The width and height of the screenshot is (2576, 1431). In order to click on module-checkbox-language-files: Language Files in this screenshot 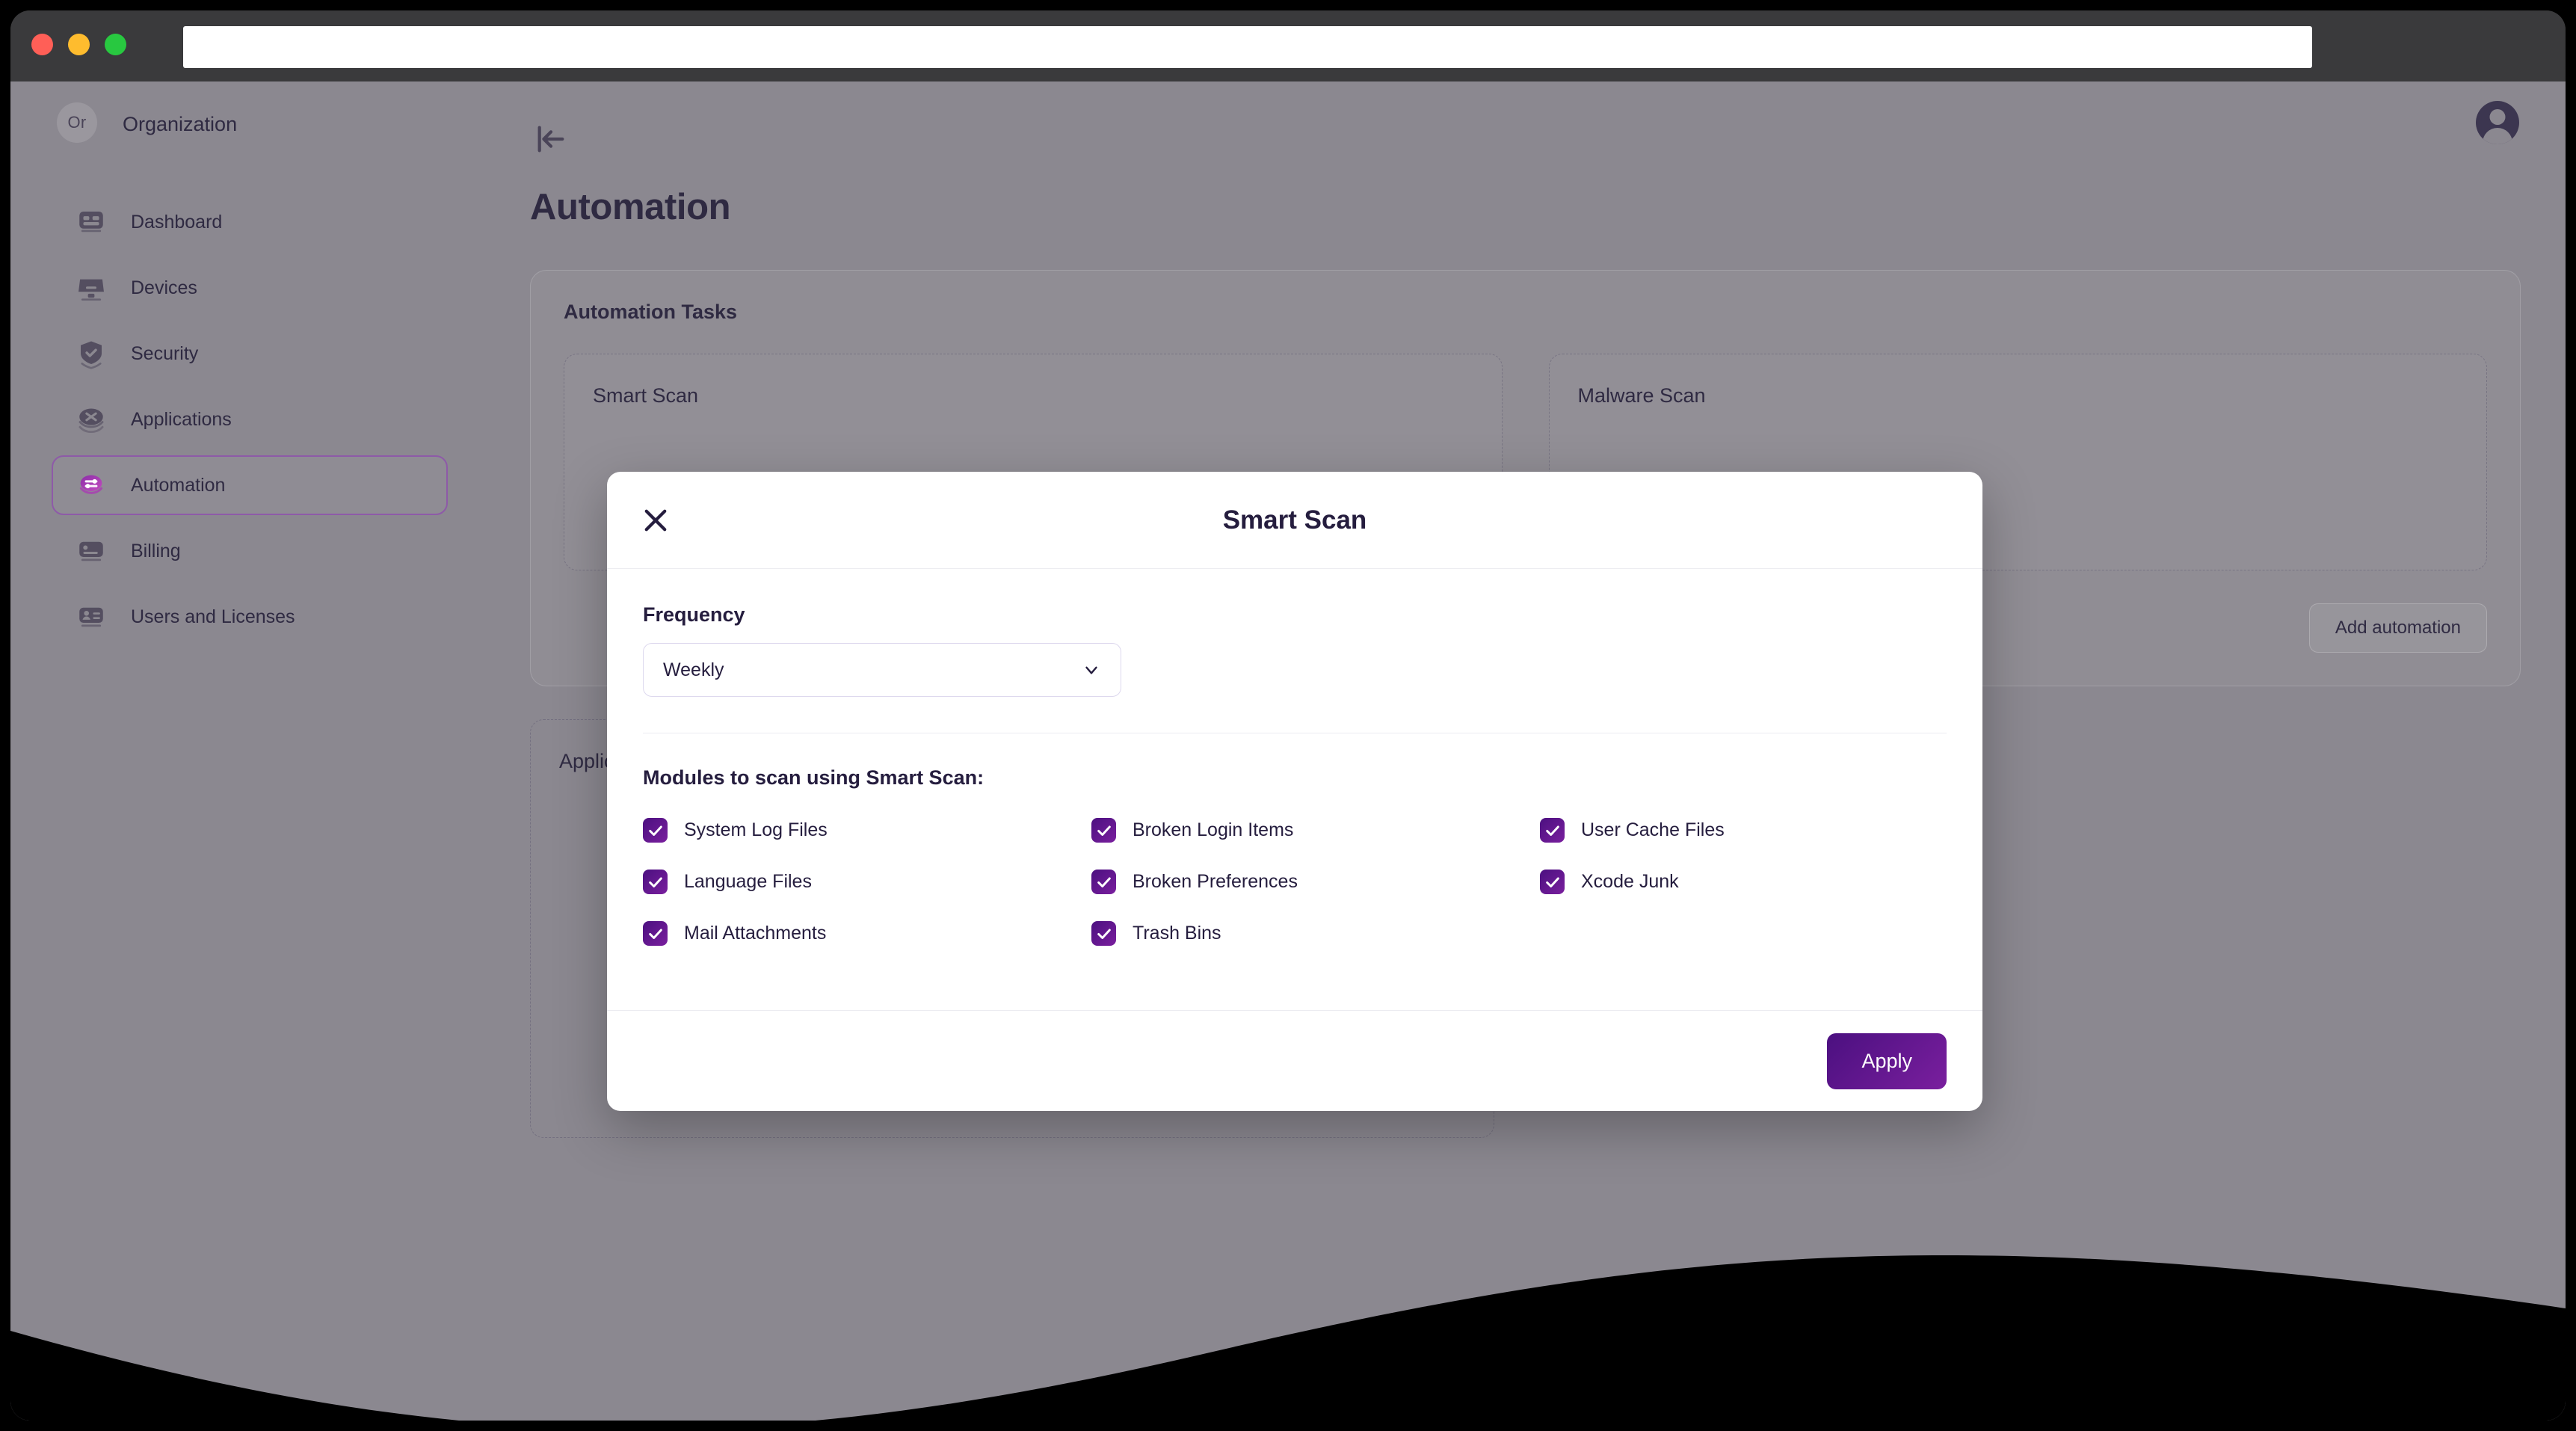, I will do `click(867, 882)`.